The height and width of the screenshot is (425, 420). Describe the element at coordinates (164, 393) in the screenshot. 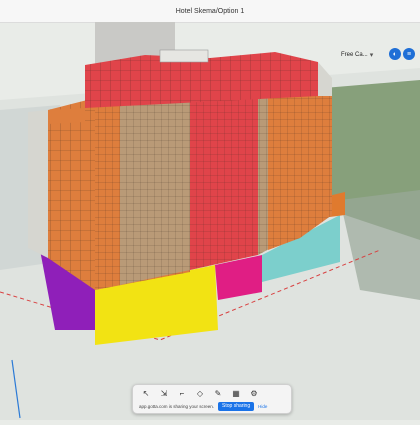

I see `move-tool-icon: ⇲` at that location.